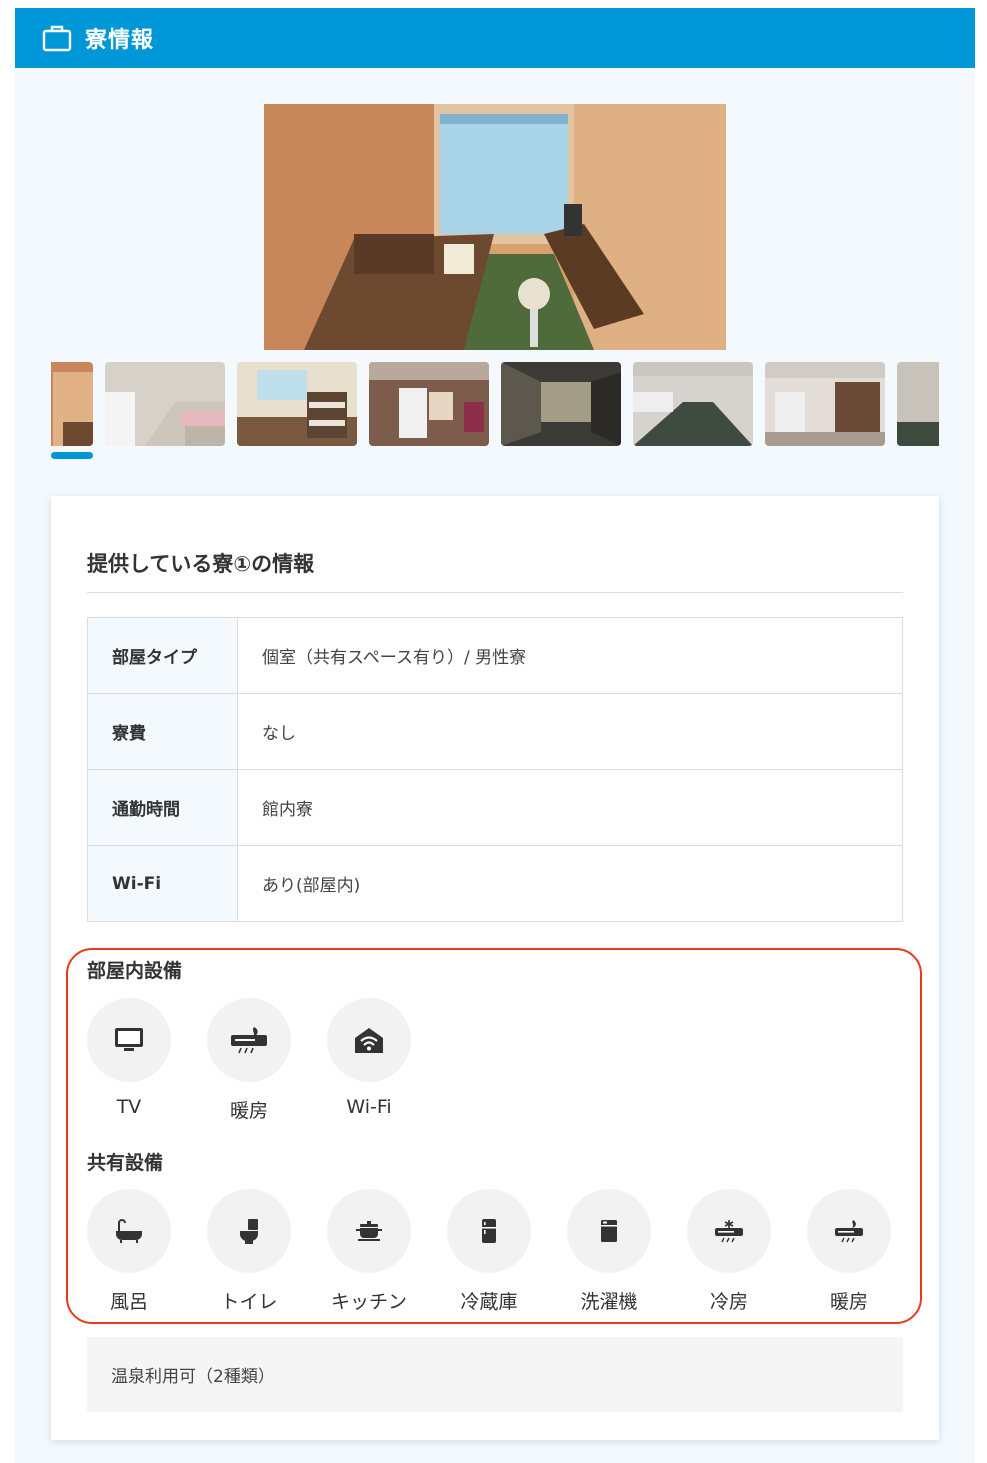 The image size is (987, 1463). What do you see at coordinates (609, 1302) in the screenshot?
I see `facility-label: 洗濯機` at bounding box center [609, 1302].